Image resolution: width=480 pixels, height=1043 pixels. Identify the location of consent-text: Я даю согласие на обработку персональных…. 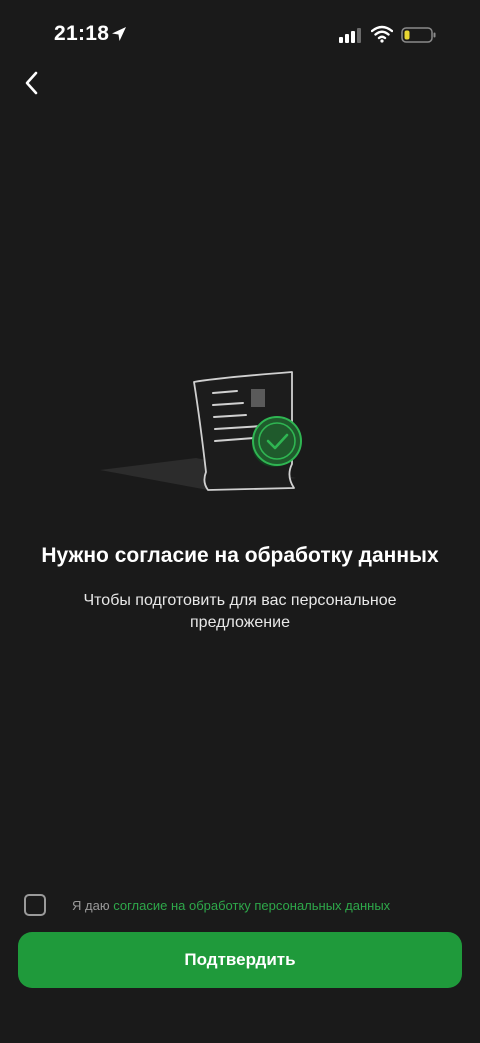
(231, 905).